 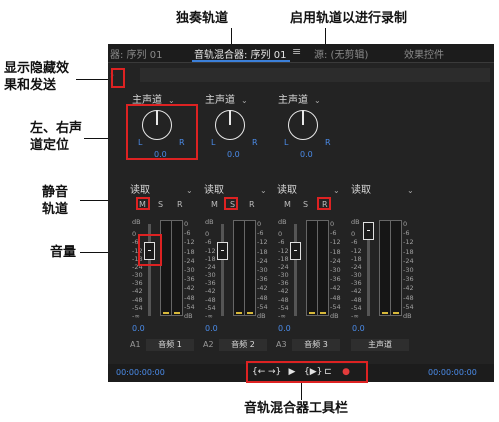 What do you see at coordinates (37, 68) in the screenshot?
I see `annotation-line-1: 显示隐藏效` at bounding box center [37, 68].